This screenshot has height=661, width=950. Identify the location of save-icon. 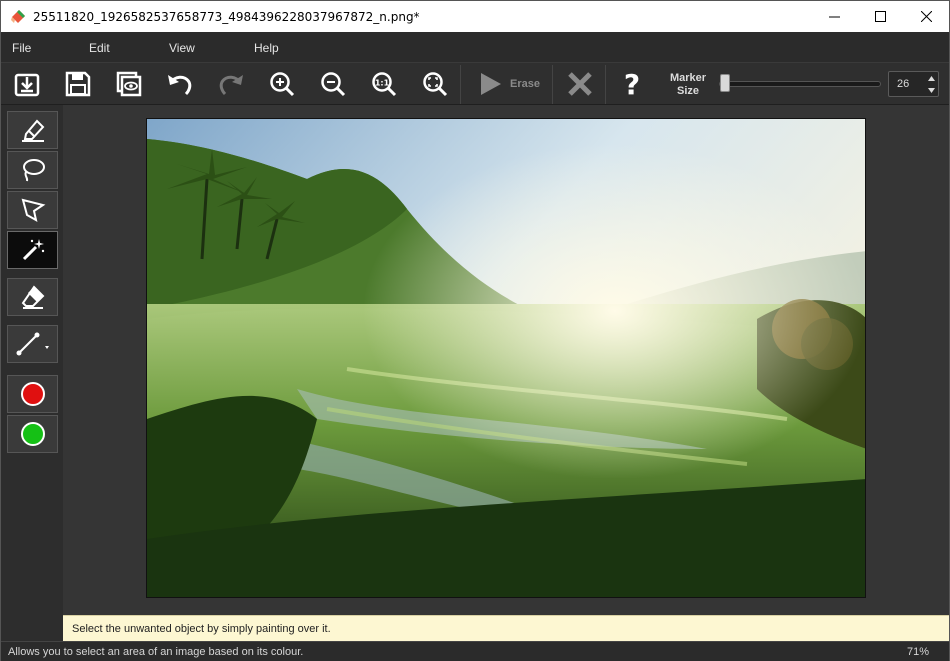
(78, 84).